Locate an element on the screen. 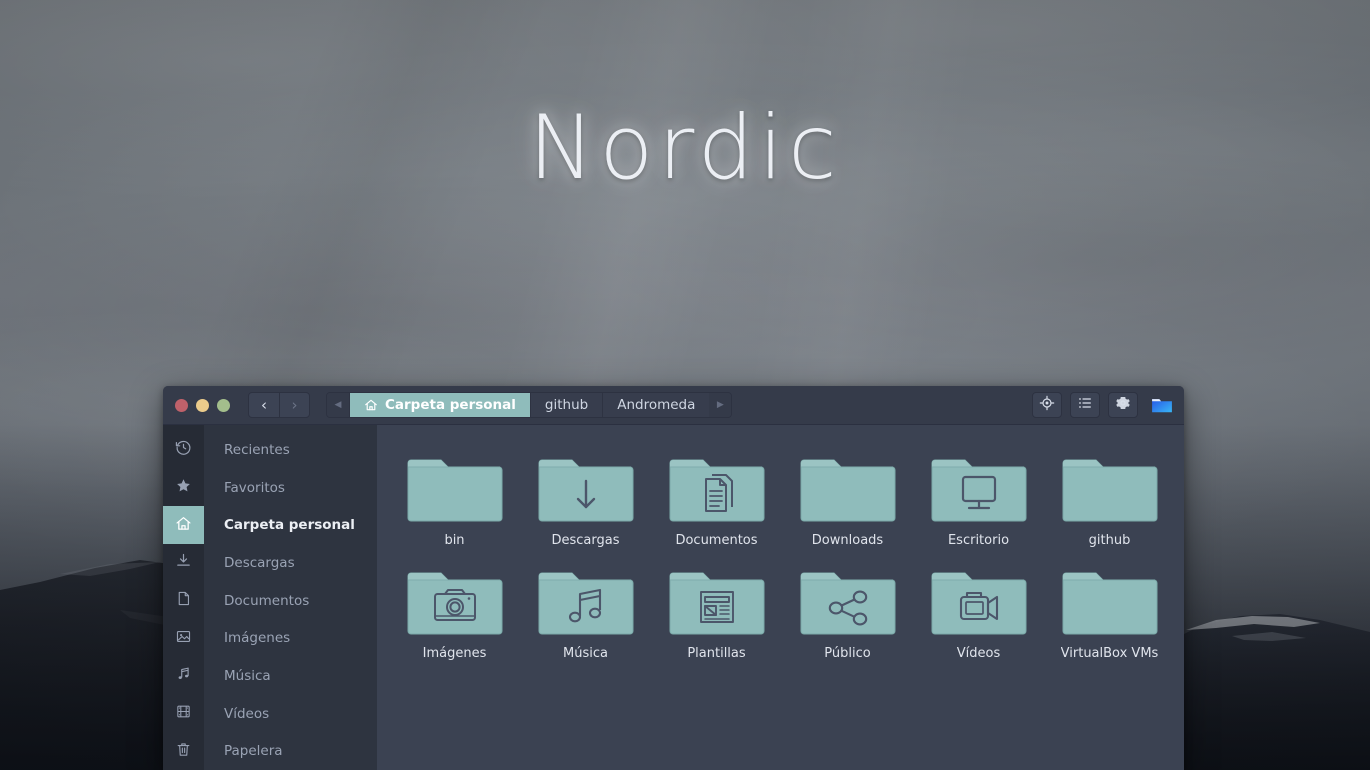  trash-icon is located at coordinates (183, 751).